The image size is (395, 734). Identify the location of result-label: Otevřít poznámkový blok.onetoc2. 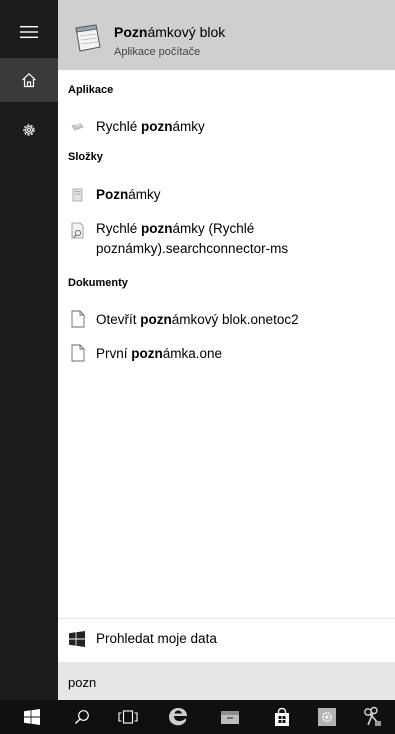
(197, 319).